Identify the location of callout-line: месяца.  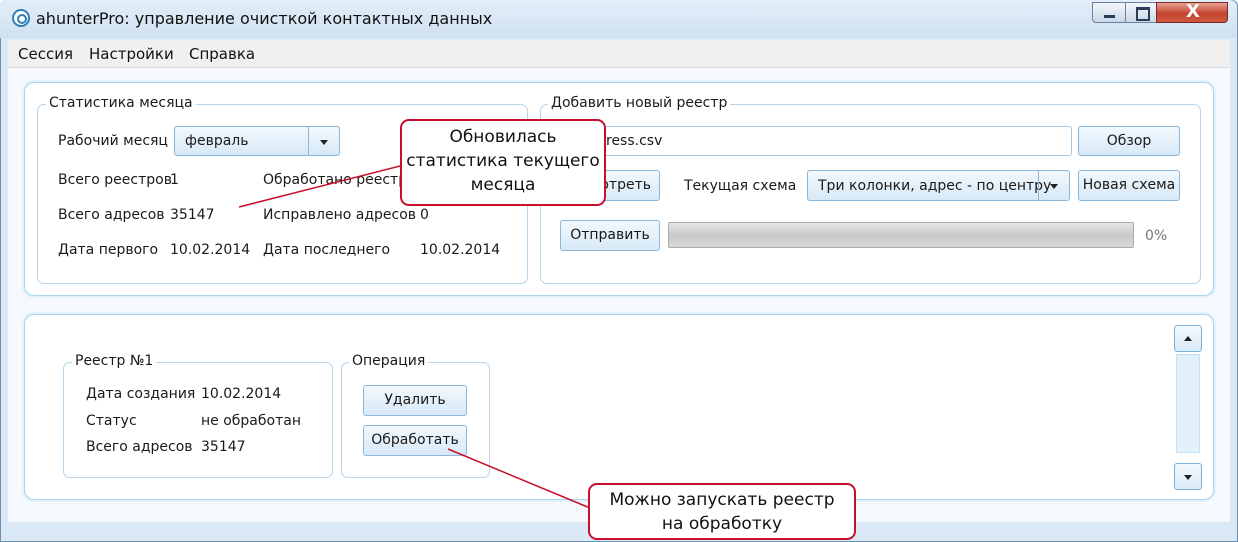
(503, 185).